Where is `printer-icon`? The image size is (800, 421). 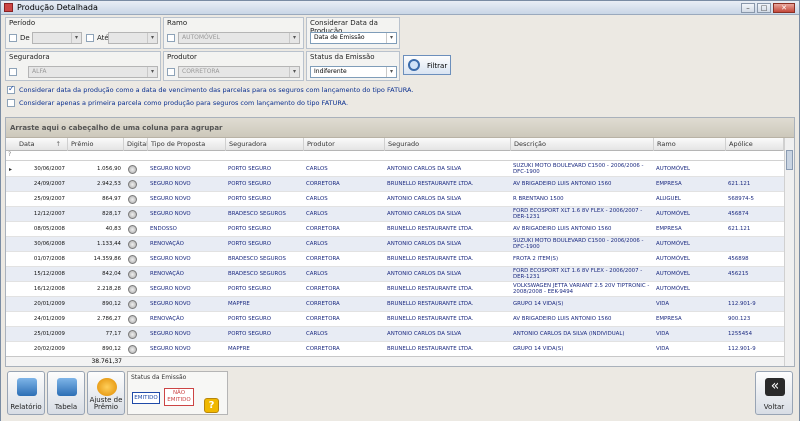 printer-icon is located at coordinates (27, 387).